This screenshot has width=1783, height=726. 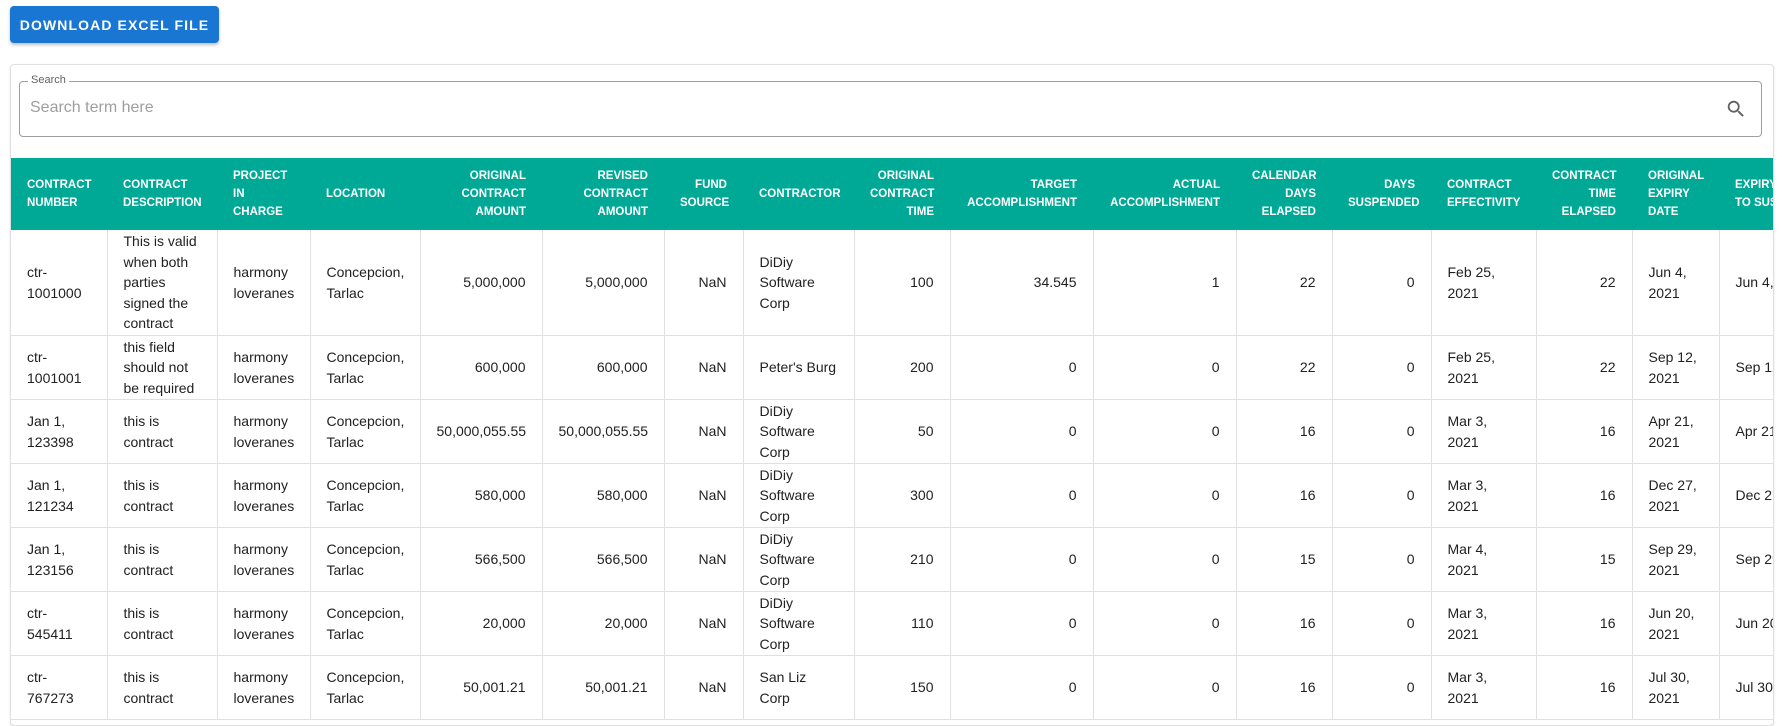 I want to click on search-input, so click(x=860, y=108).